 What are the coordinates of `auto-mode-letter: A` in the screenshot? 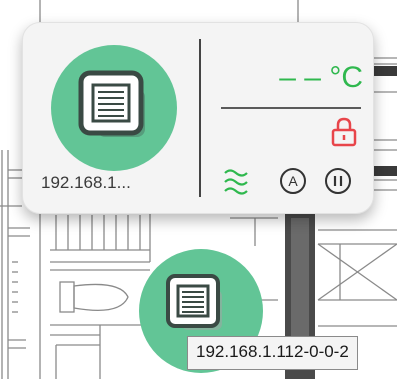 It's located at (293, 181).